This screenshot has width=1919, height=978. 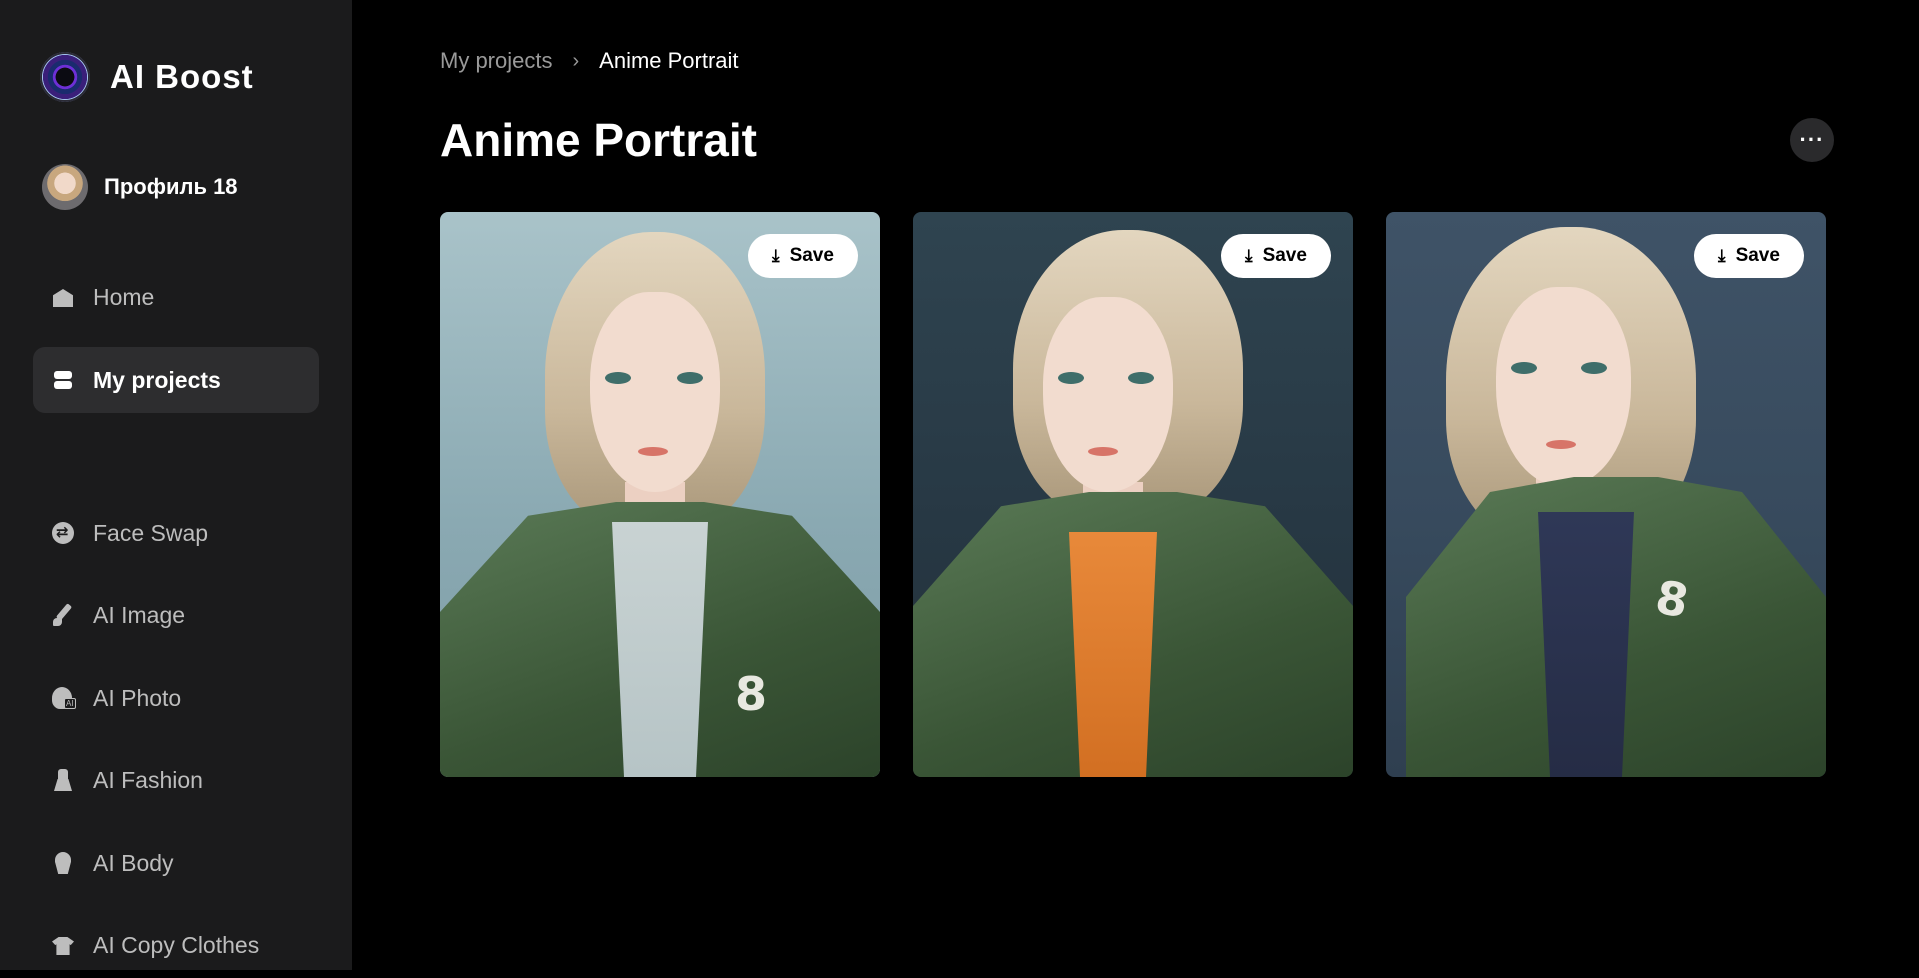 What do you see at coordinates (133, 862) in the screenshot?
I see `sidebar-item-label: AI Body` at bounding box center [133, 862].